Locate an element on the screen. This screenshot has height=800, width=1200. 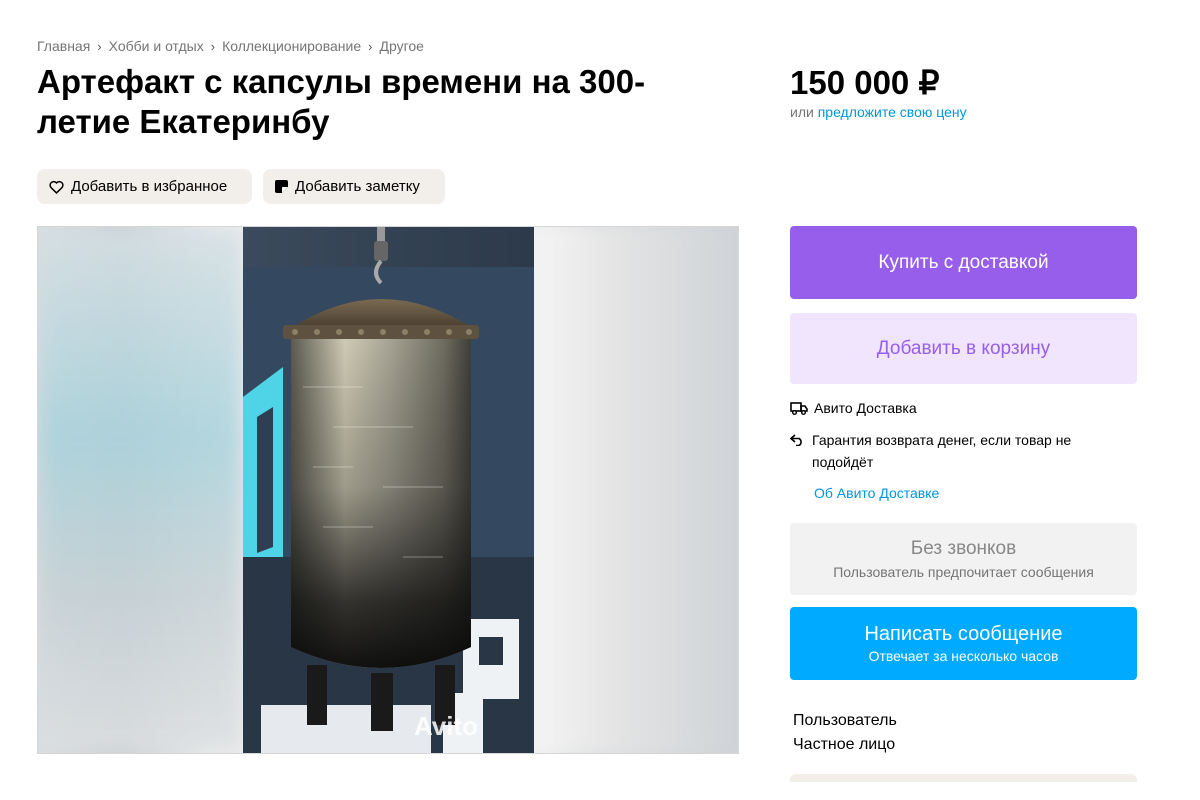
buy-with-delivery-button: Купить с доставкой is located at coordinates (963, 262).